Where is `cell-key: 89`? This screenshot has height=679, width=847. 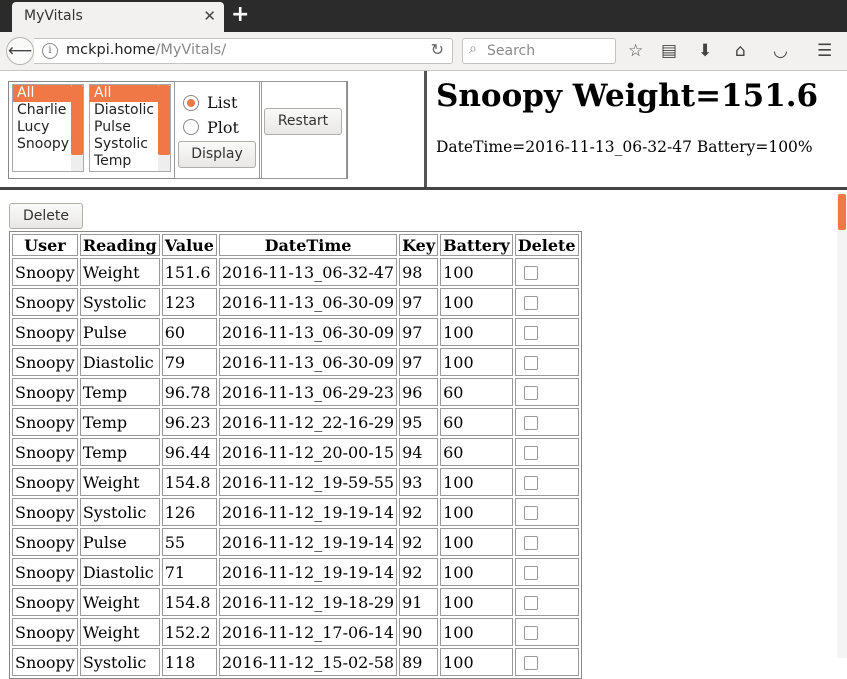
cell-key: 89 is located at coordinates (419, 662).